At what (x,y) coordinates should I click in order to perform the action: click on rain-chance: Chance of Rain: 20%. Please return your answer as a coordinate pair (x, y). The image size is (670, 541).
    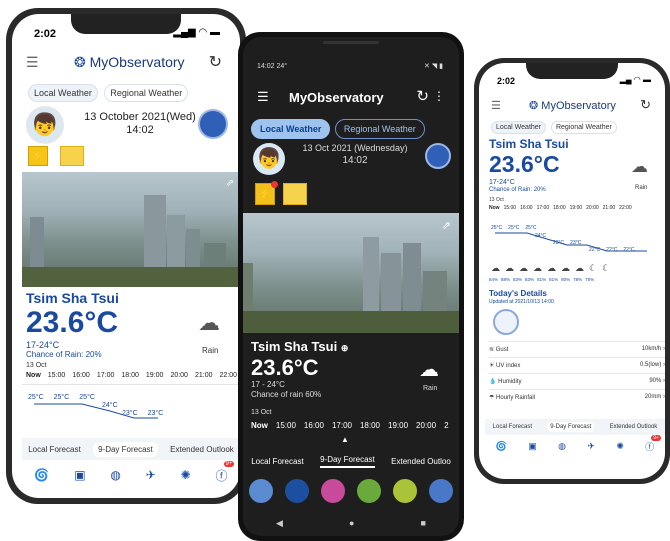
    Looking at the image, I should click on (64, 354).